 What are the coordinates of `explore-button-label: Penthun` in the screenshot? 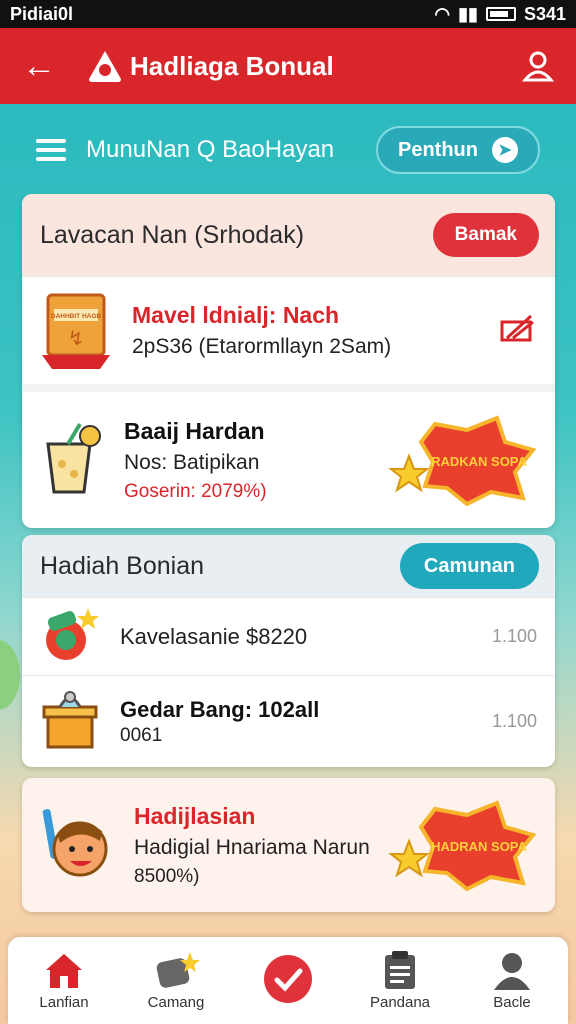 It's located at (438, 149).